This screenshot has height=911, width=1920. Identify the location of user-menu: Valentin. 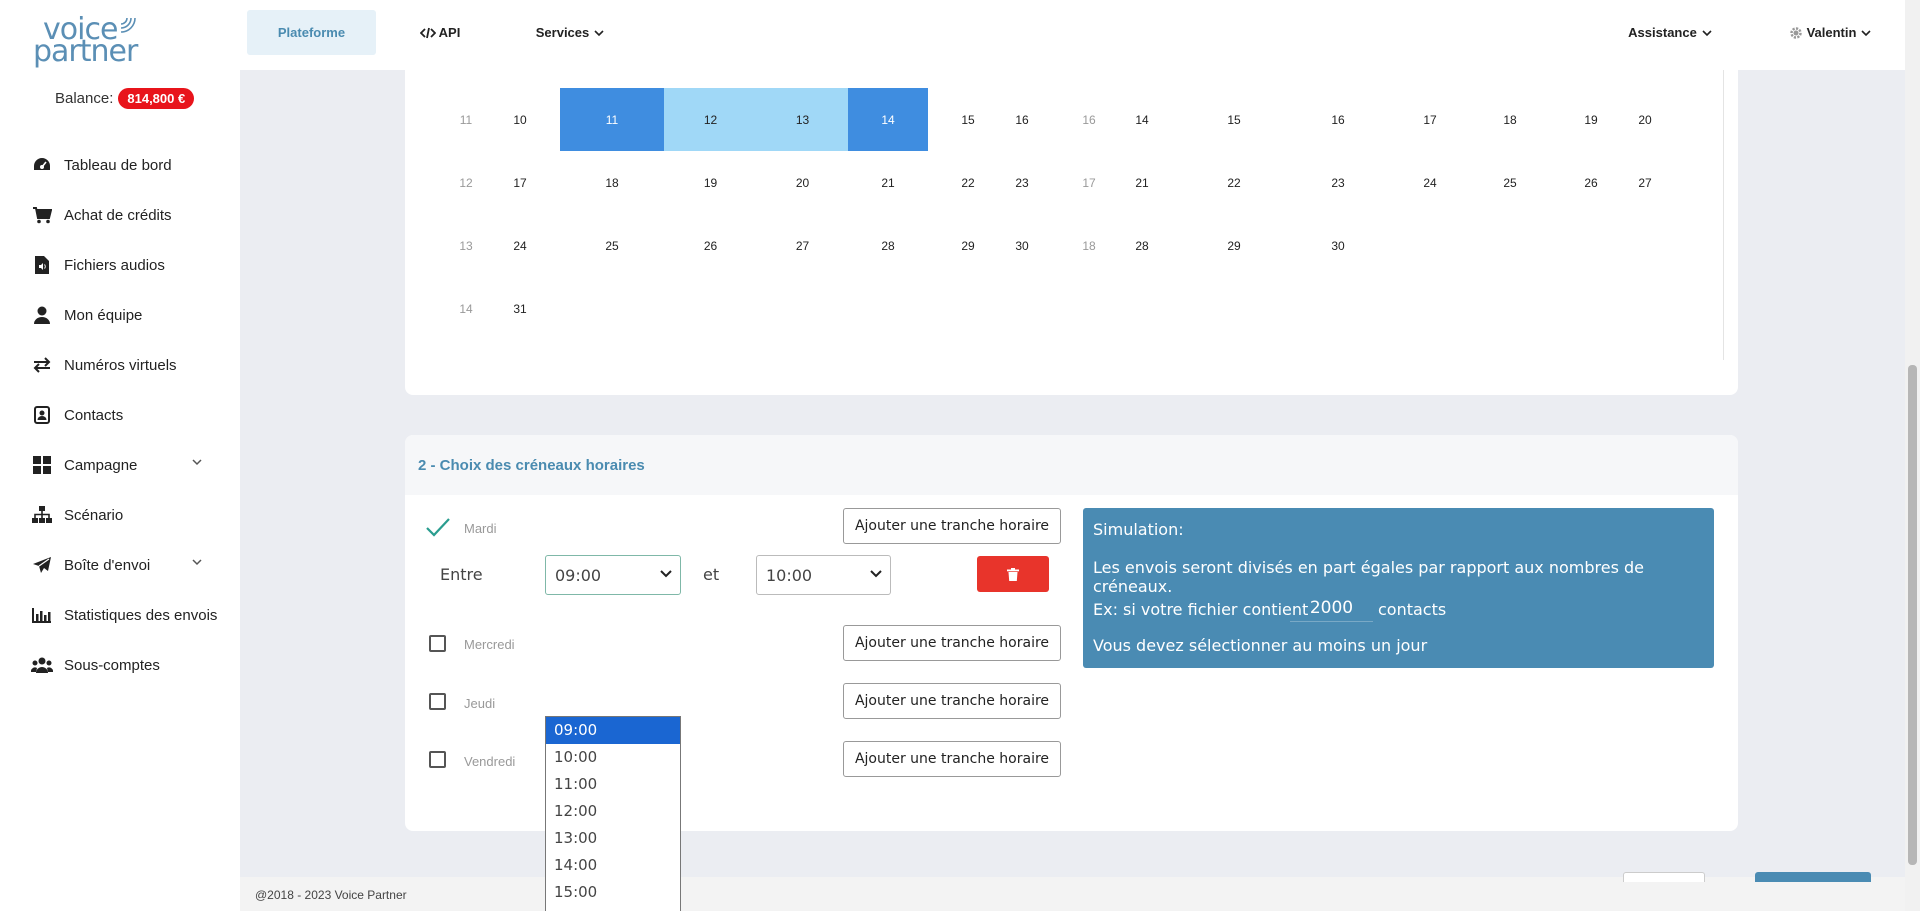
(1830, 32).